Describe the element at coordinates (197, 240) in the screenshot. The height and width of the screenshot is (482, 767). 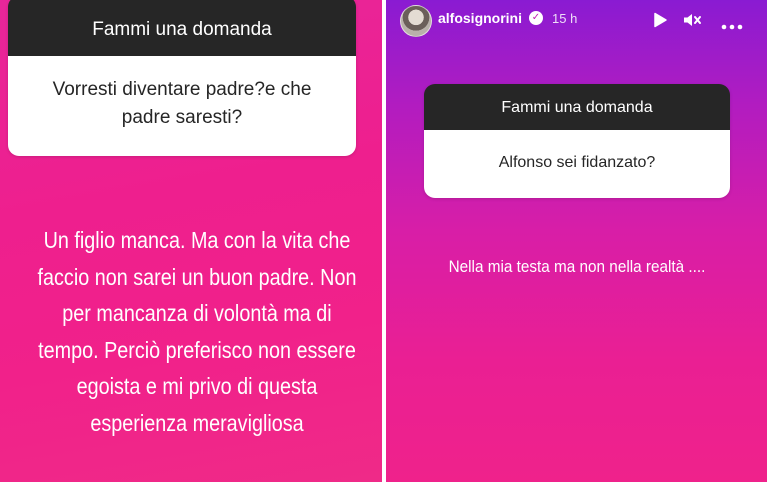
I see `answer-line: Un figlio manca. Ma con la vita che` at that location.